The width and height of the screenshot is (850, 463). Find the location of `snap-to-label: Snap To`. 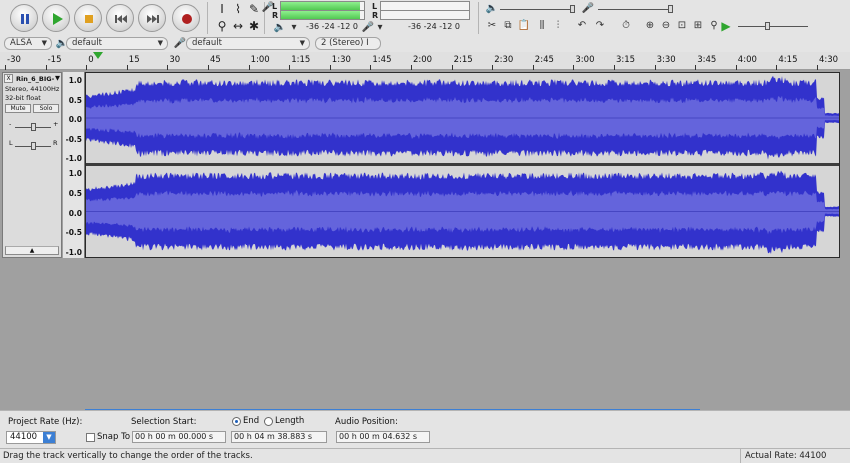

snap-to-label: Snap To is located at coordinates (114, 437).